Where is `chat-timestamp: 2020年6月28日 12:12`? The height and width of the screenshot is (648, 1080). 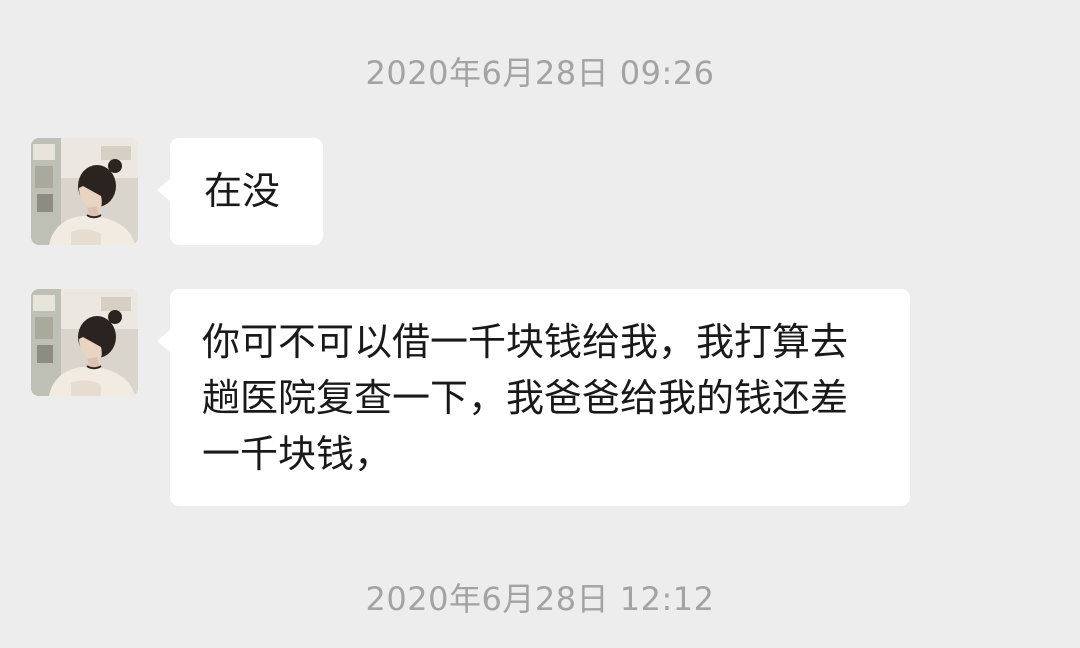 chat-timestamp: 2020年6月28日 12:12 is located at coordinates (540, 599).